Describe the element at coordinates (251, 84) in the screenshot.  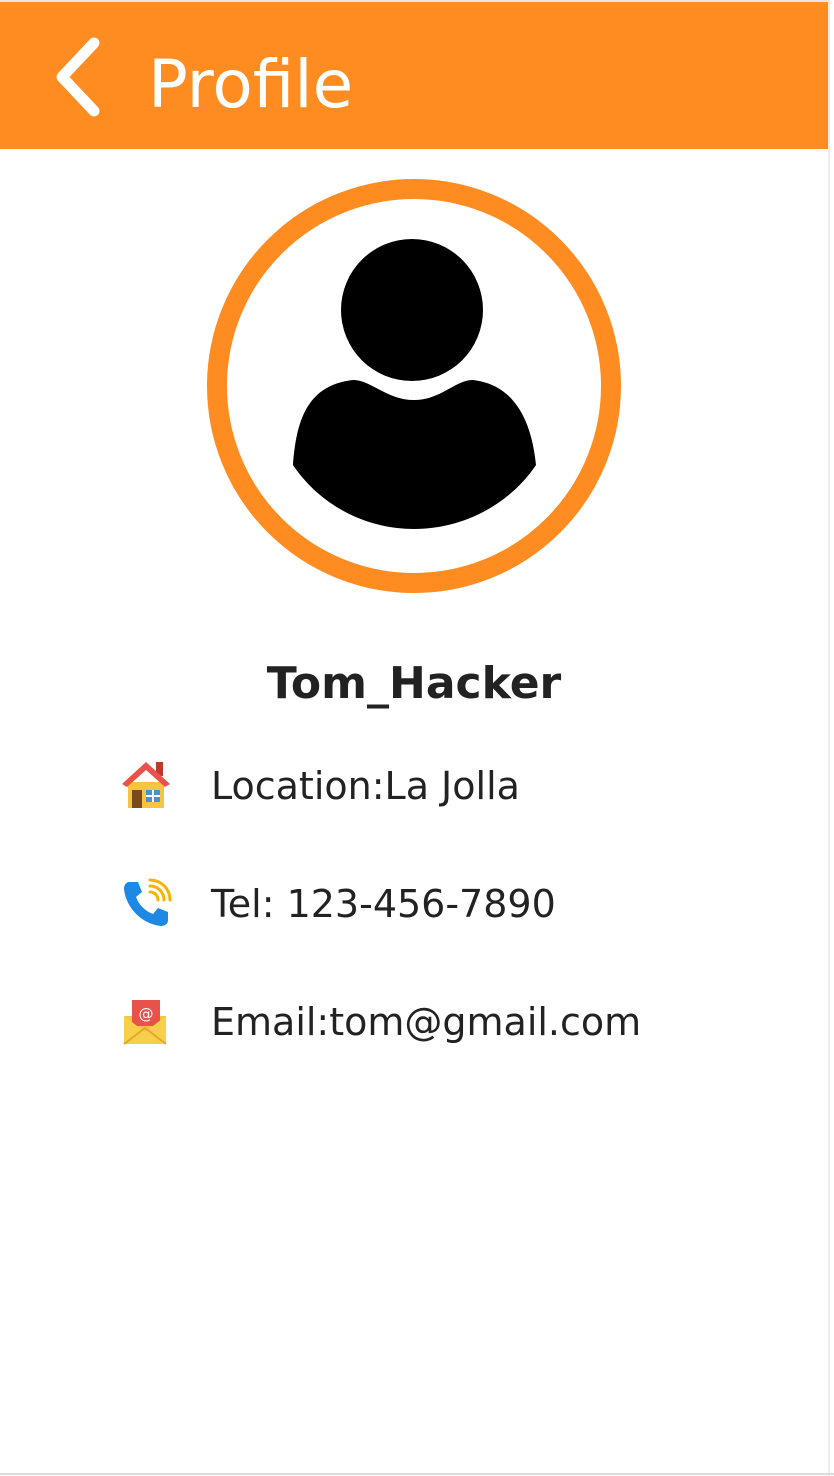
I see `page-title: Profile` at that location.